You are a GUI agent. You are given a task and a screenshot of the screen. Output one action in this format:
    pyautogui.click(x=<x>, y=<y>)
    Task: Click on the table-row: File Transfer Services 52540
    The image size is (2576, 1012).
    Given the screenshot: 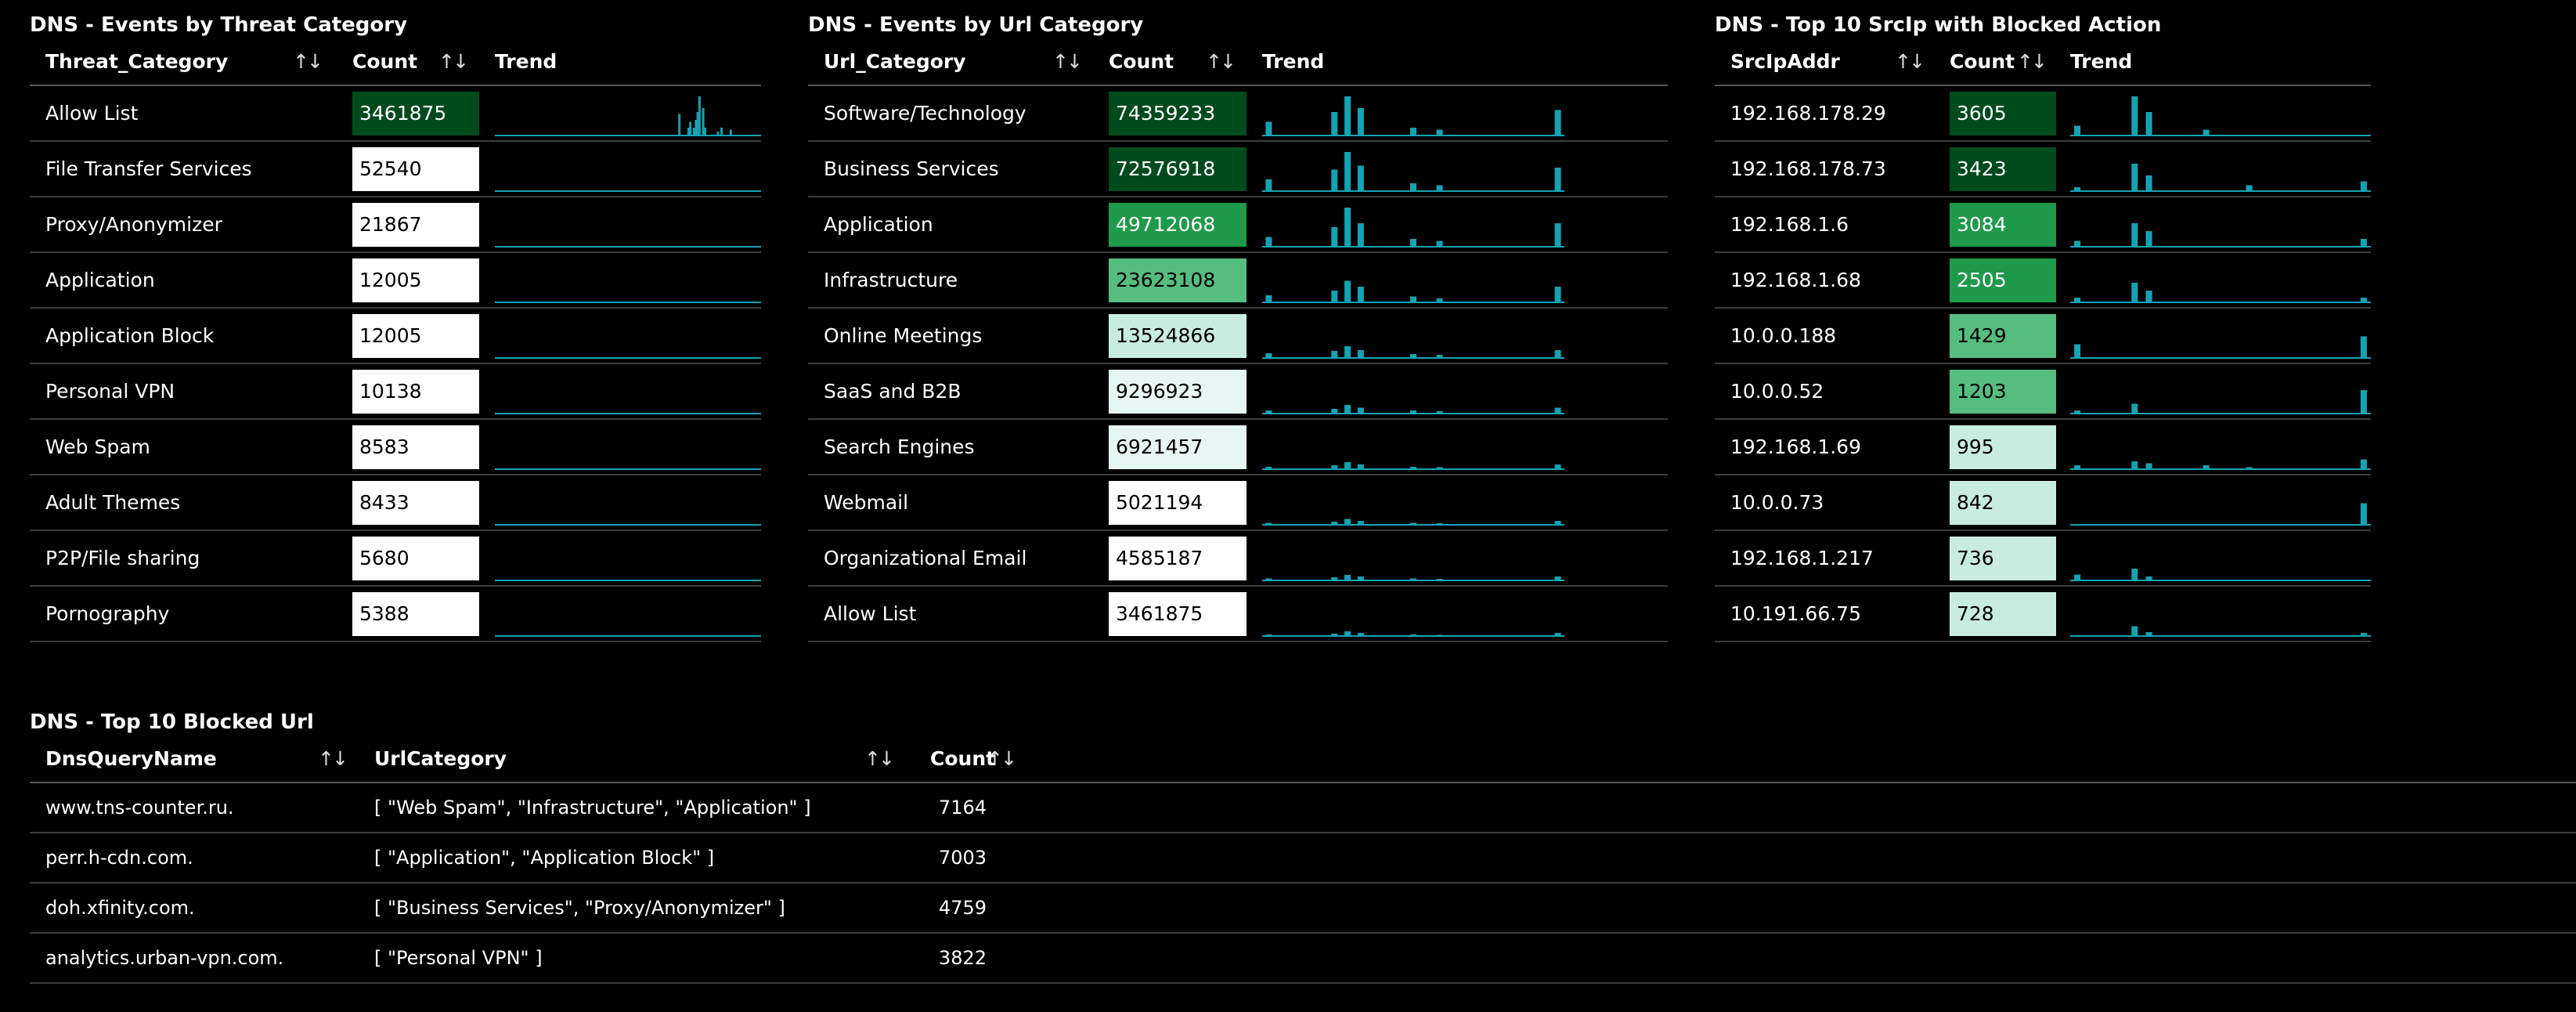 What is the action you would take?
    pyautogui.click(x=396, y=169)
    